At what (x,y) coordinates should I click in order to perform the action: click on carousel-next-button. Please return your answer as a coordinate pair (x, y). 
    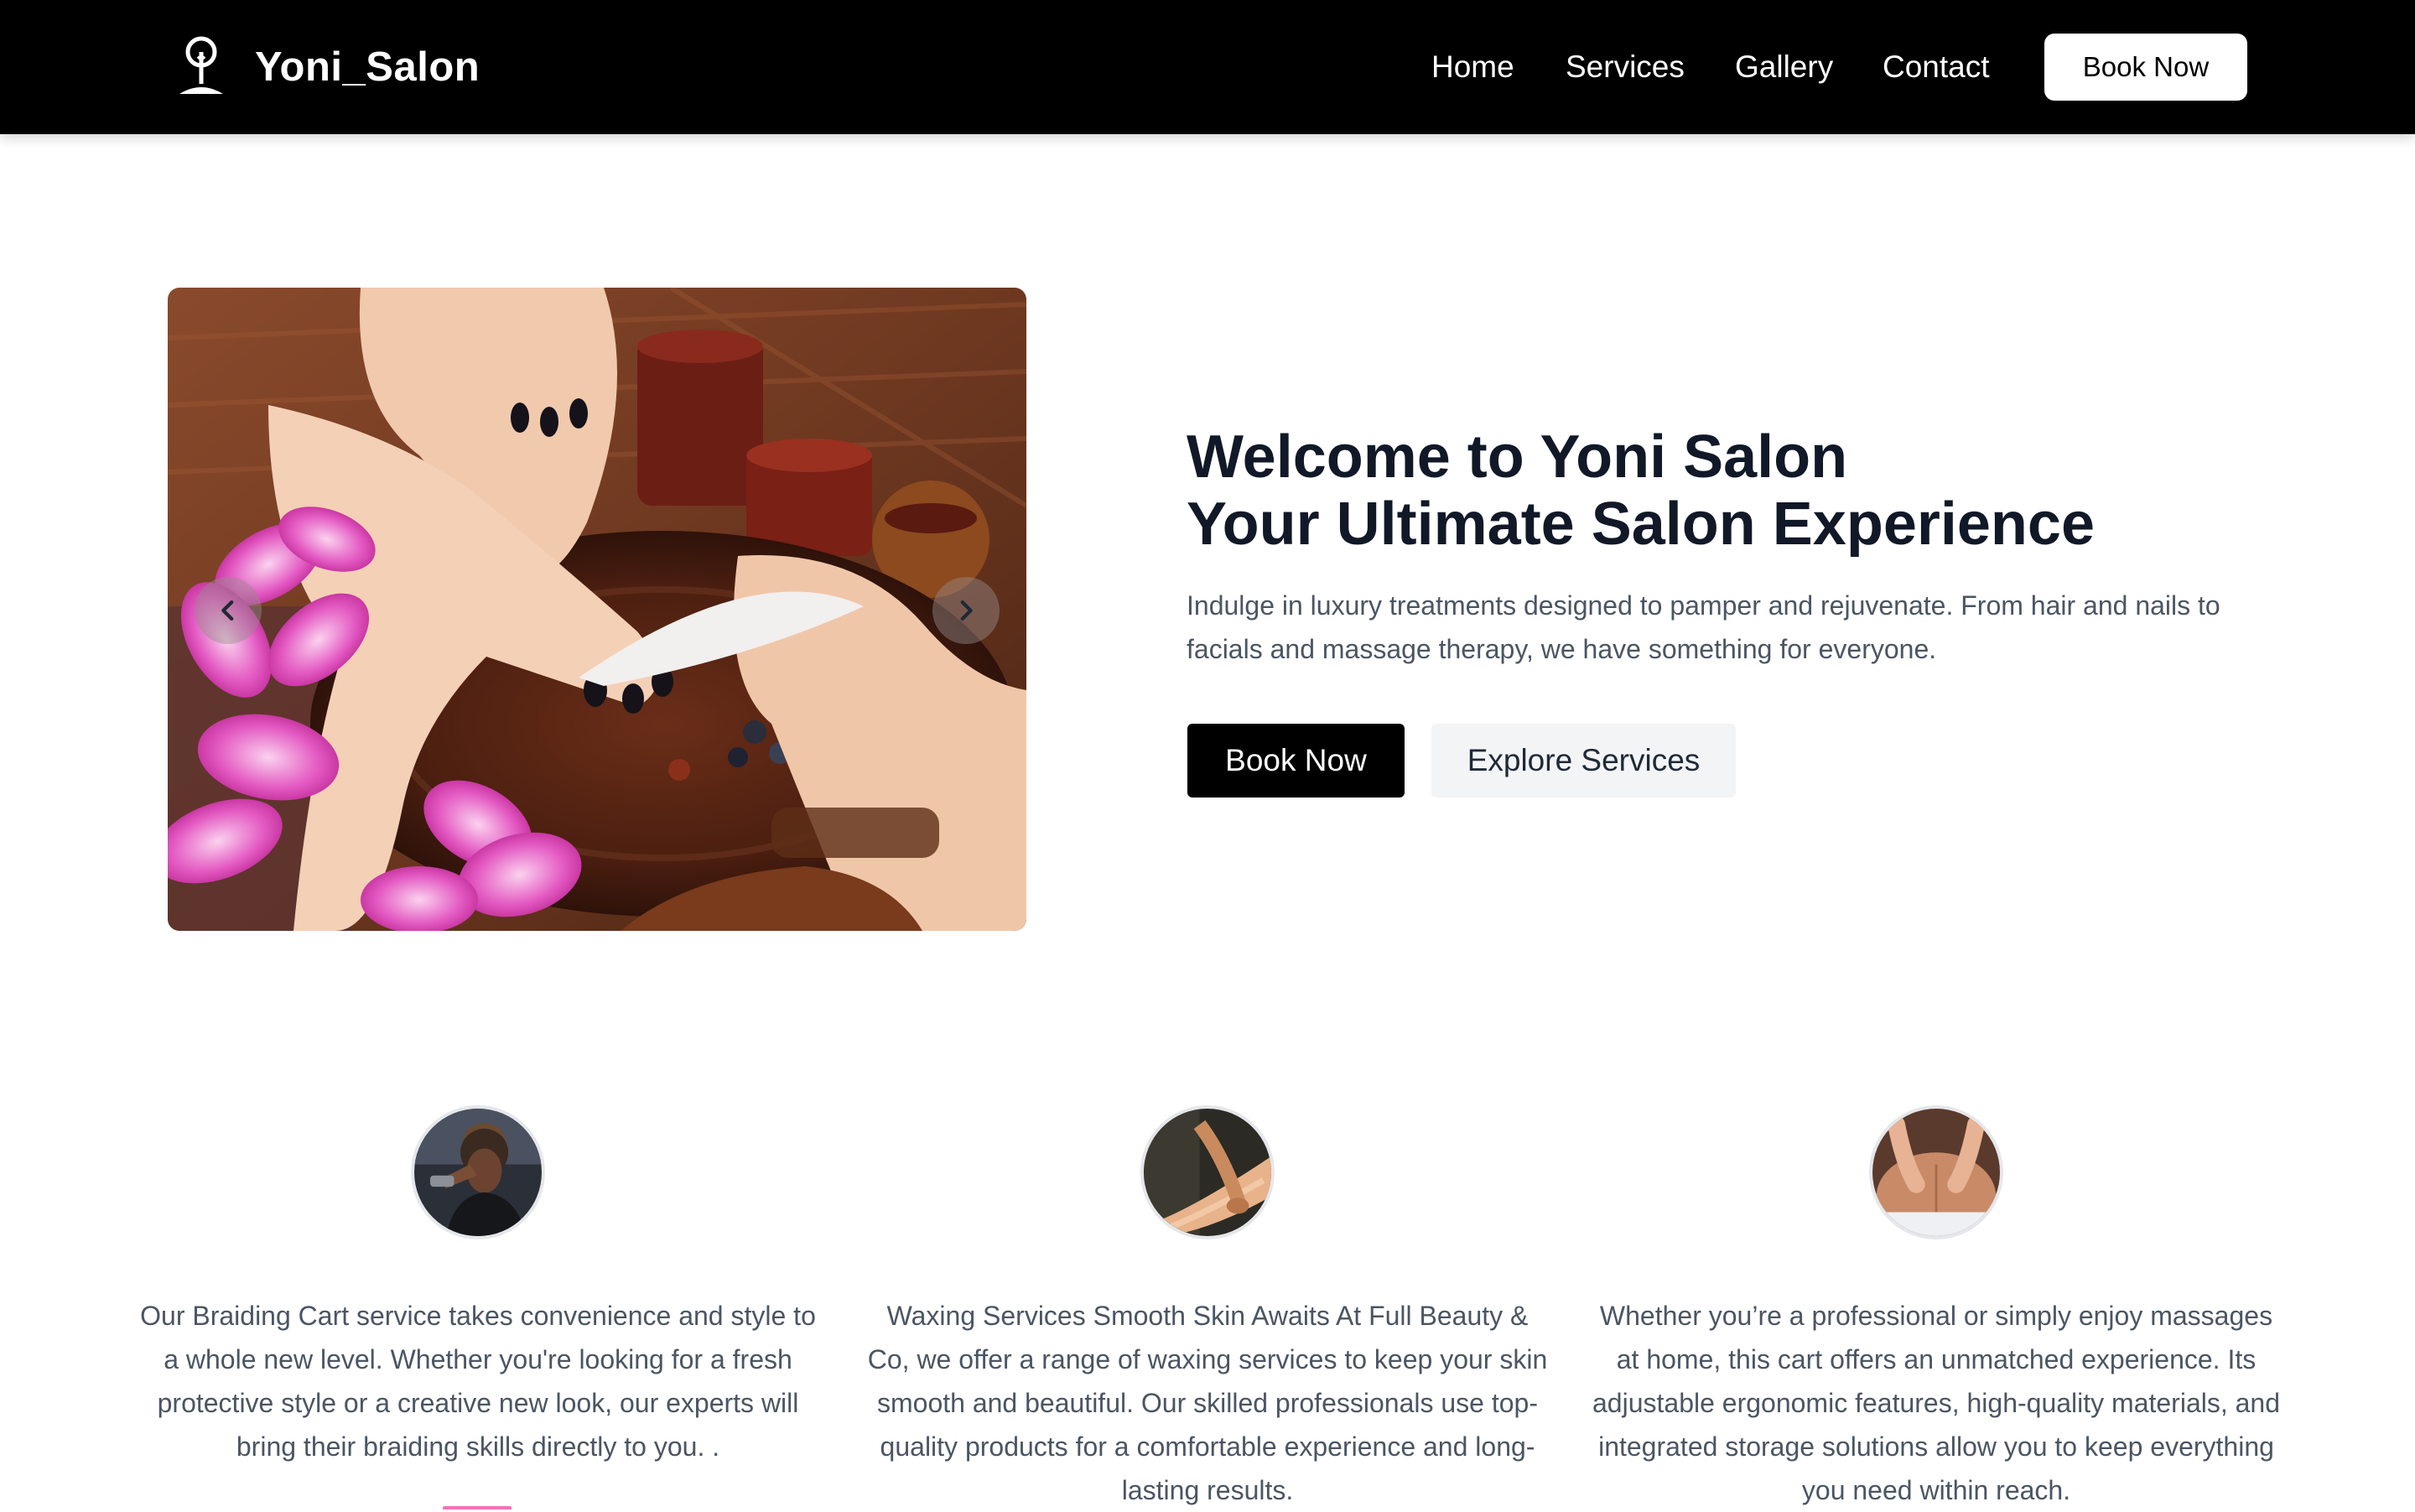
    Looking at the image, I should click on (966, 611).